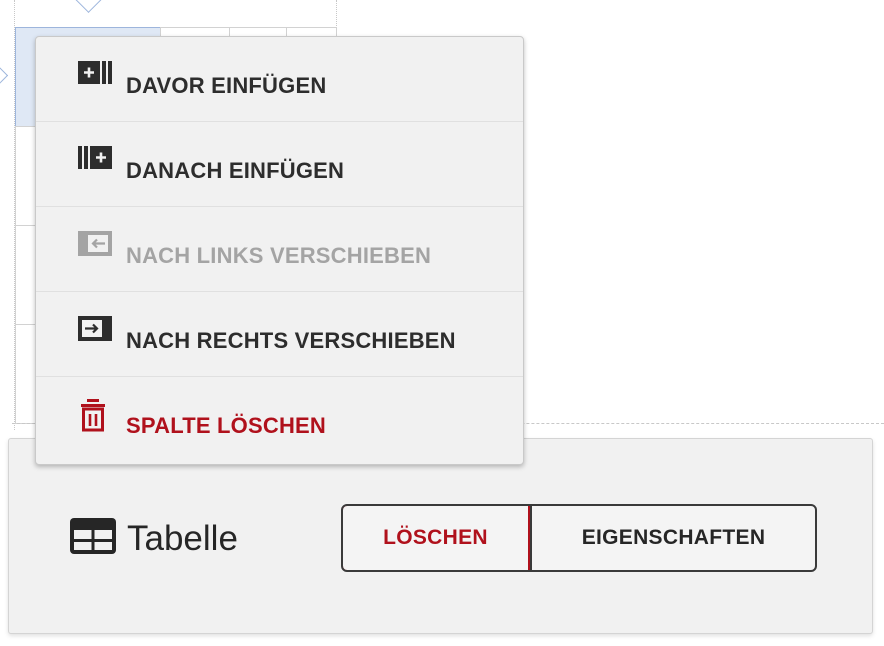 The image size is (884, 646). Describe the element at coordinates (96, 159) in the screenshot. I see `insert-column-after-icon` at that location.